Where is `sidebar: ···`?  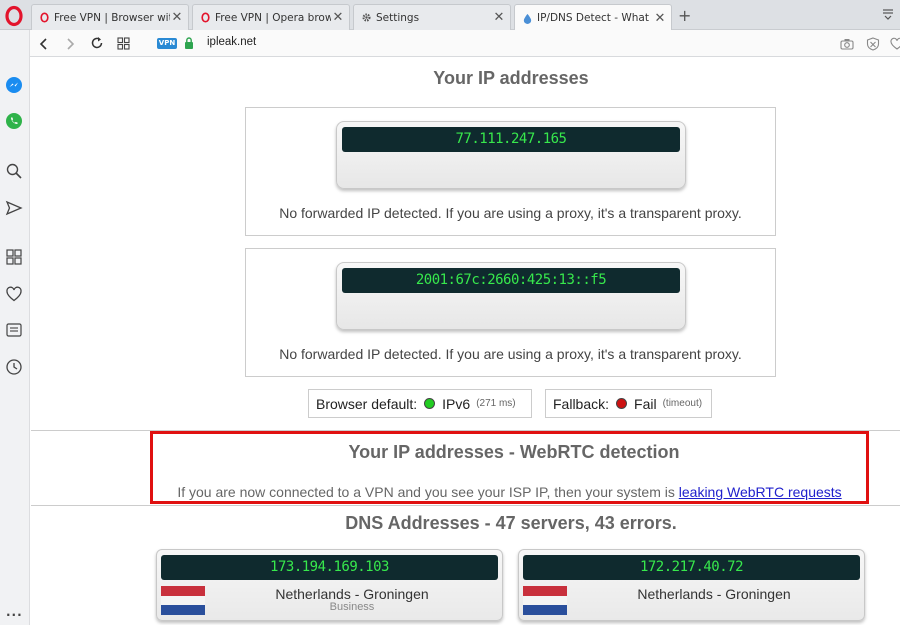 sidebar: ··· is located at coordinates (15, 327).